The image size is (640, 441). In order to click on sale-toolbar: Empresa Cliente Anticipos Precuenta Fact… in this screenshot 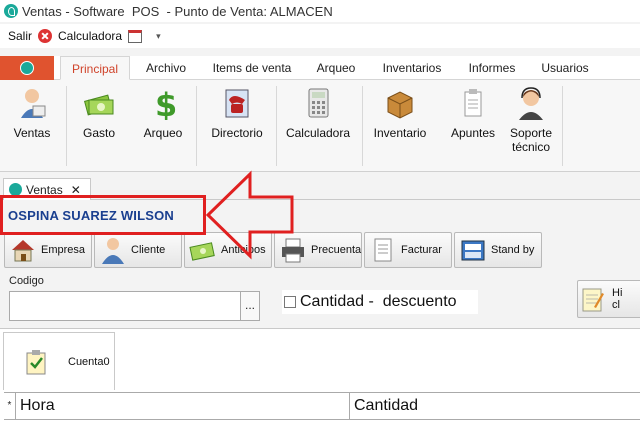, I will do `click(320, 250)`.